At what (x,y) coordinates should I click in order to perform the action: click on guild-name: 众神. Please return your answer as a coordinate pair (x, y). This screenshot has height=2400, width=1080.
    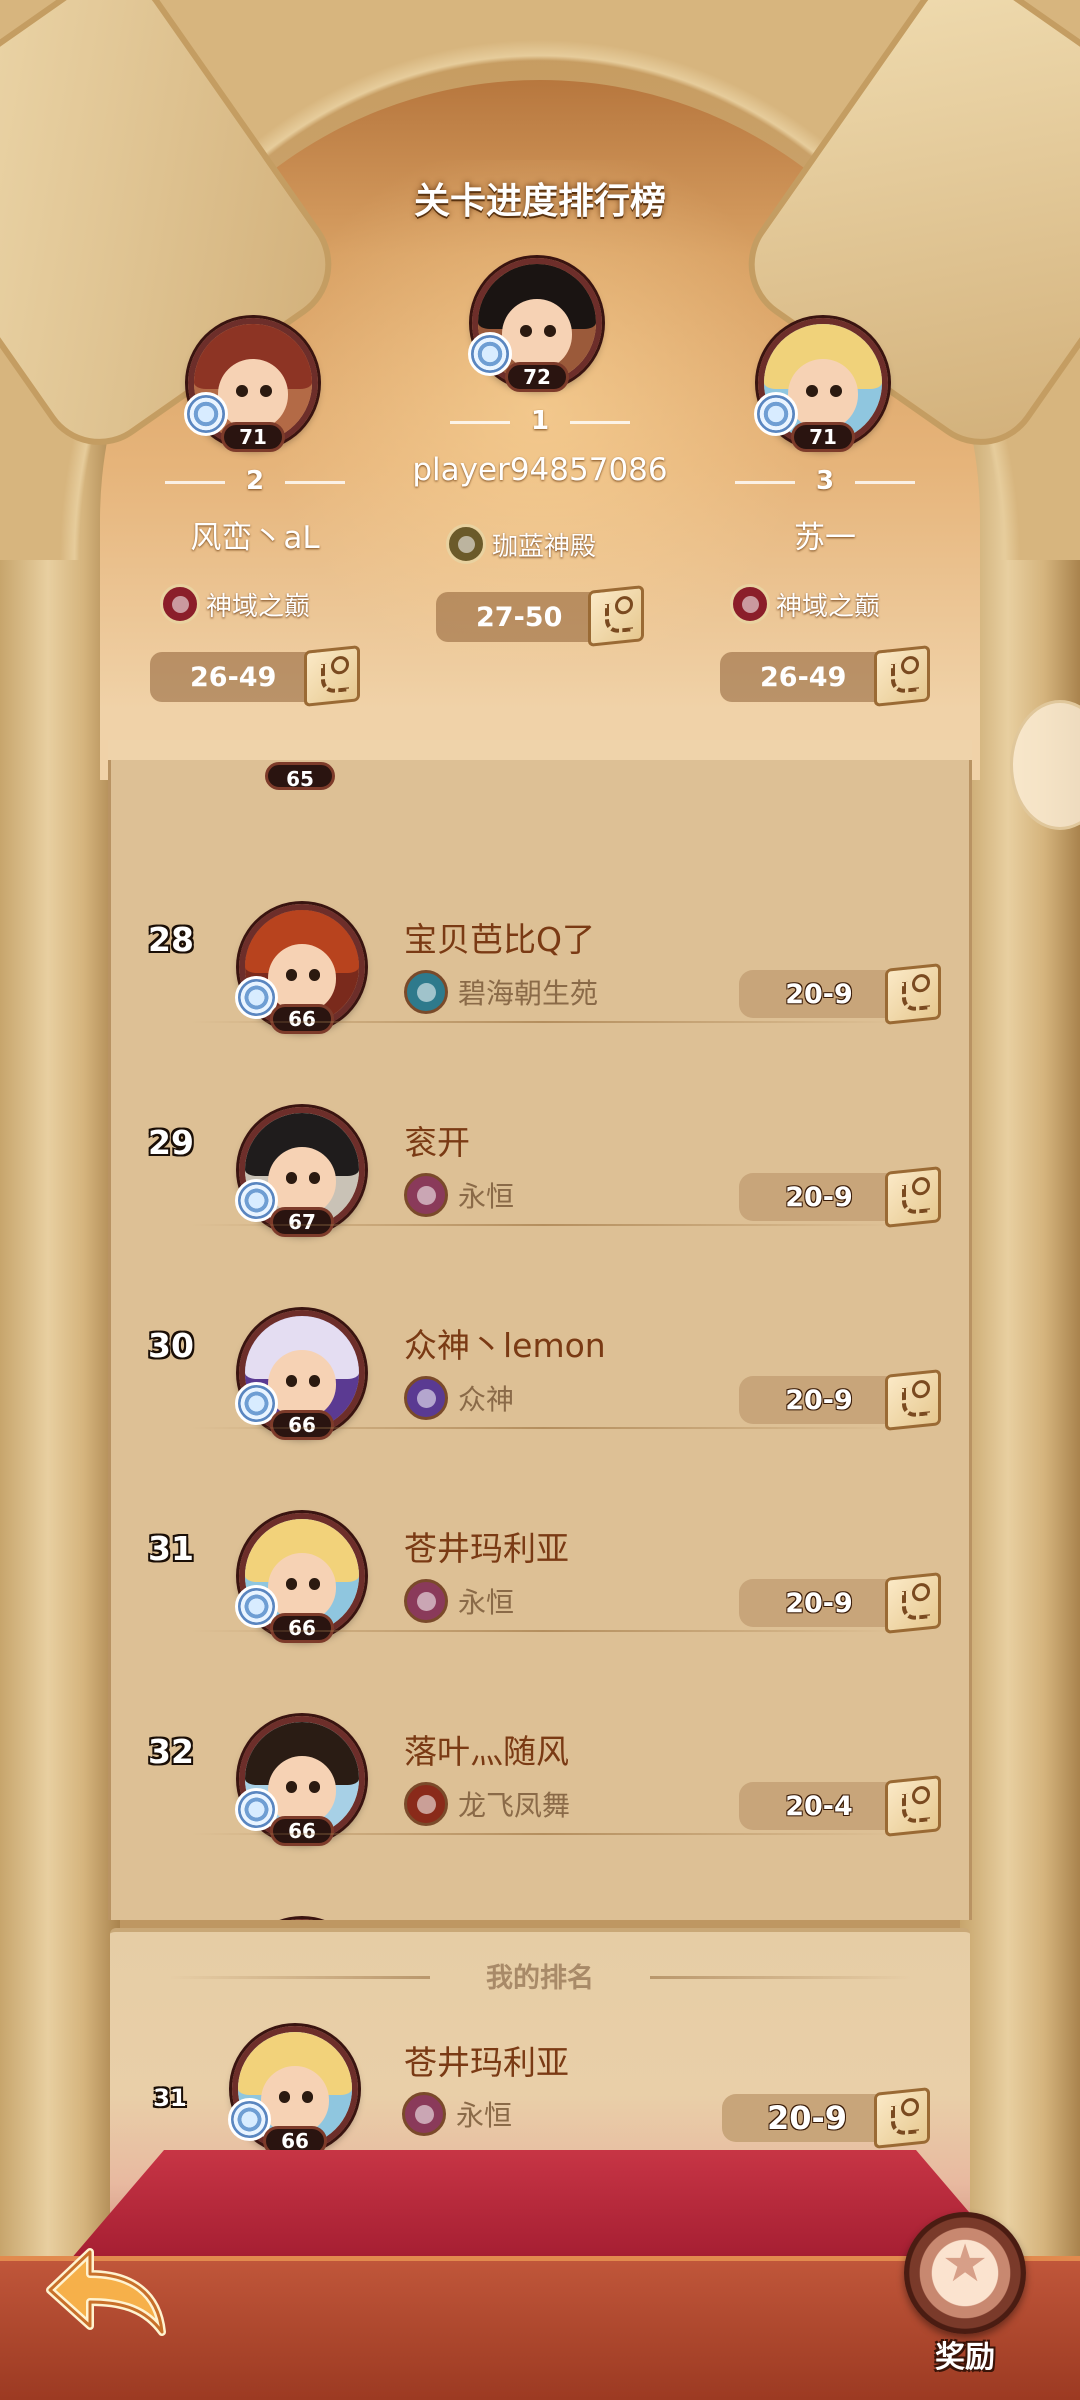
    Looking at the image, I should click on (486, 1399).